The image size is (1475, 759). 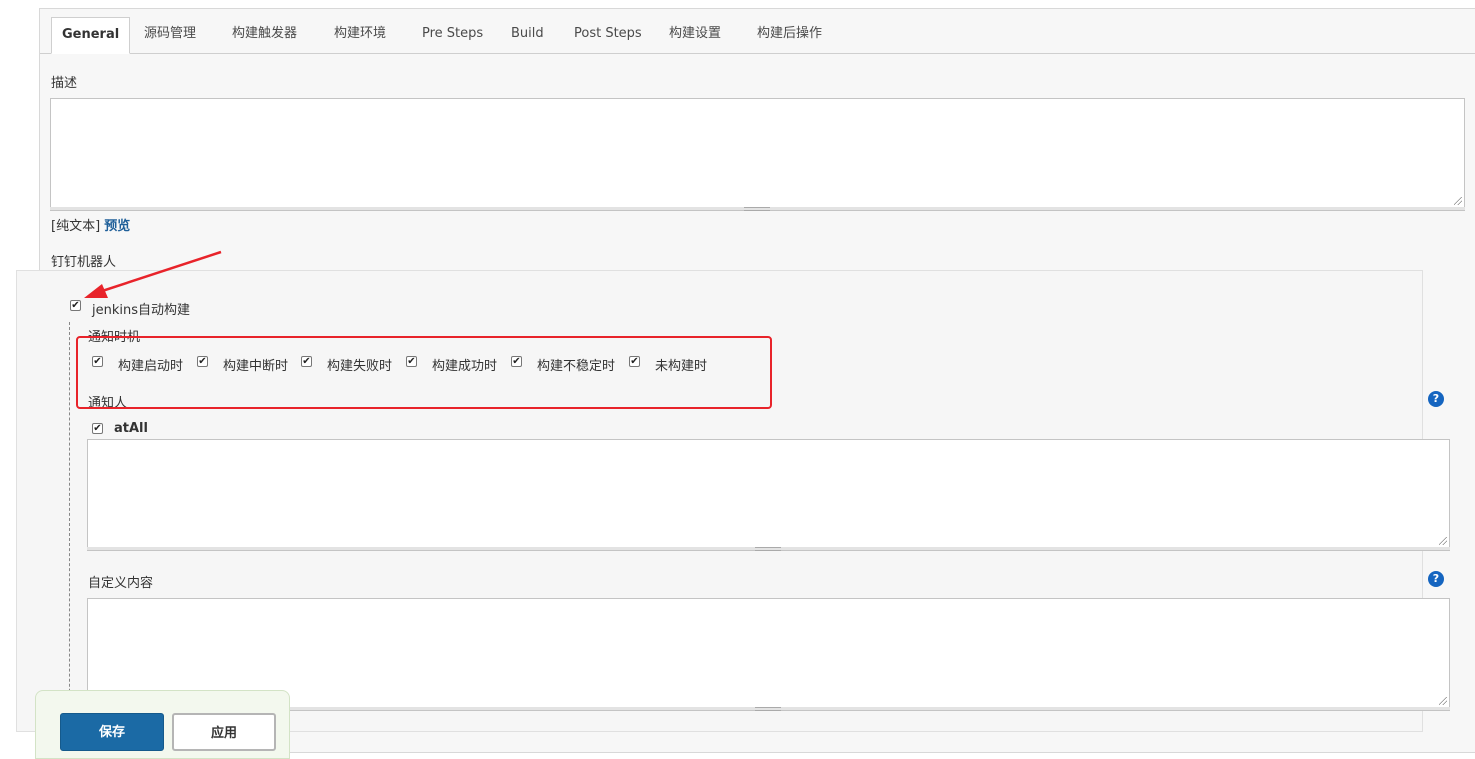 I want to click on arrow-annotation-icon, so click(x=153, y=274).